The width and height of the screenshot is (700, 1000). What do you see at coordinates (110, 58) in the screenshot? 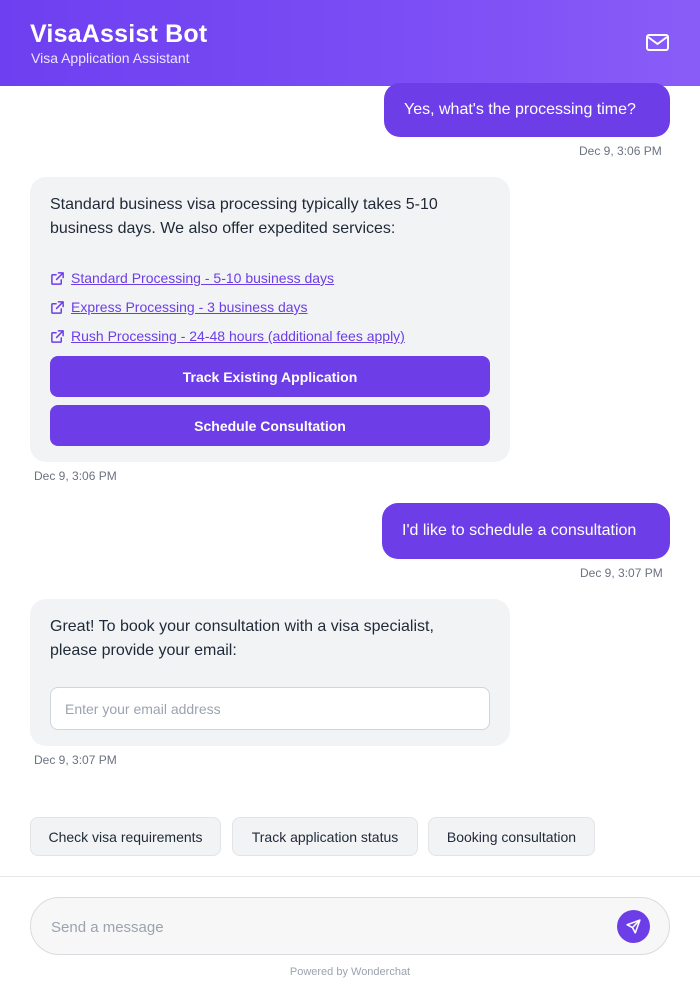
I see `bot-subtitle: Visa Application Assistant` at bounding box center [110, 58].